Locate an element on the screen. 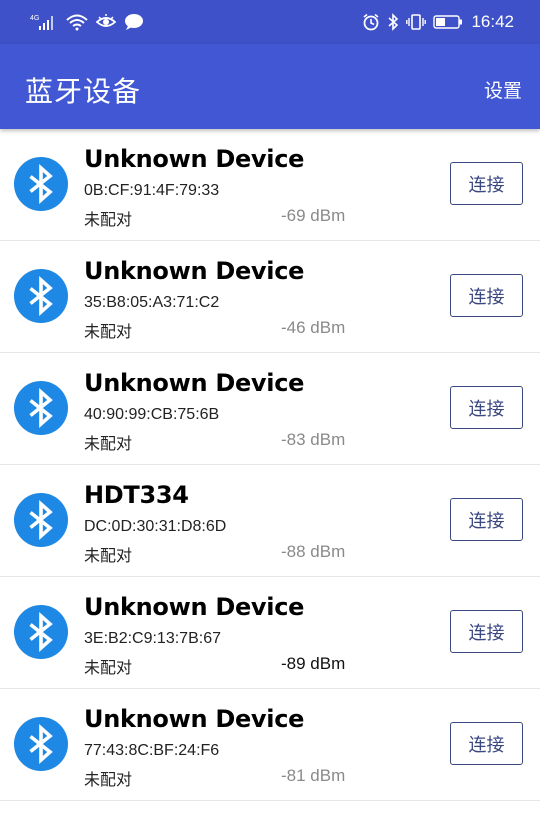  alarm-icon is located at coordinates (371, 22).